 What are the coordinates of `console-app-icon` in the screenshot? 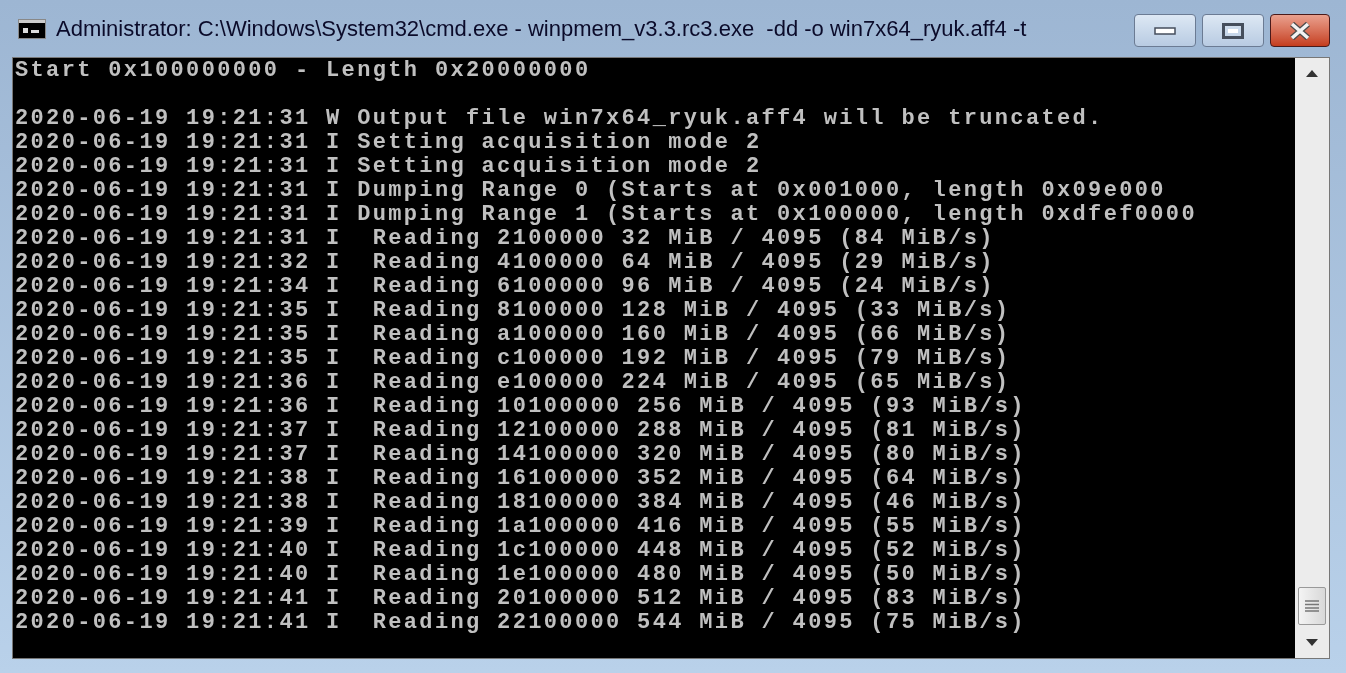 It's located at (32, 28).